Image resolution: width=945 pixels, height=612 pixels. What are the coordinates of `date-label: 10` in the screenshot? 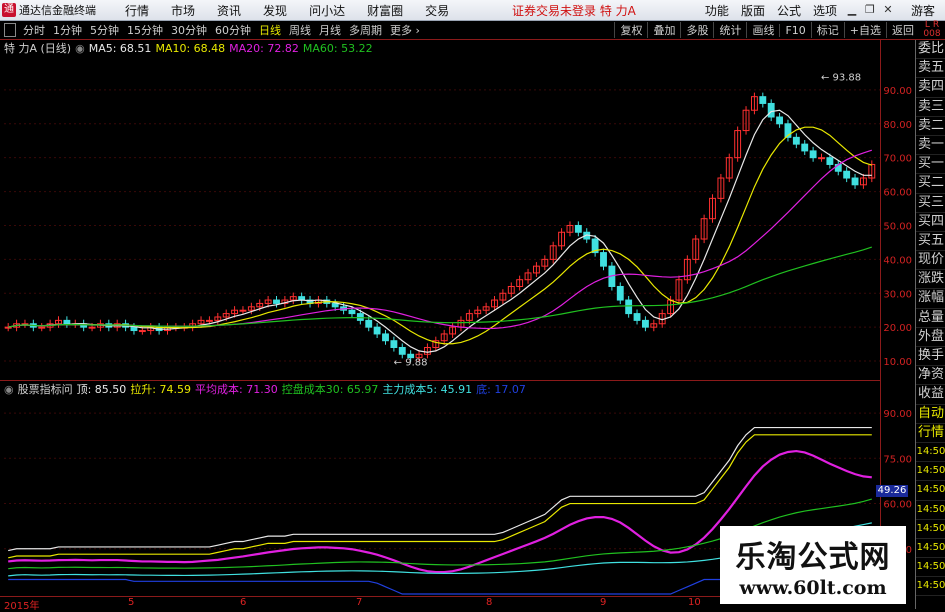 It's located at (694, 602).